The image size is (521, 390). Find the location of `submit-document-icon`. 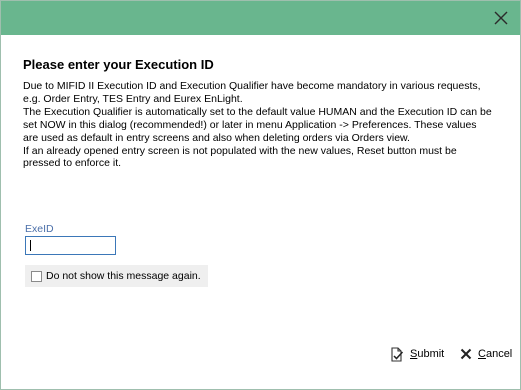

submit-document-icon is located at coordinates (397, 354).